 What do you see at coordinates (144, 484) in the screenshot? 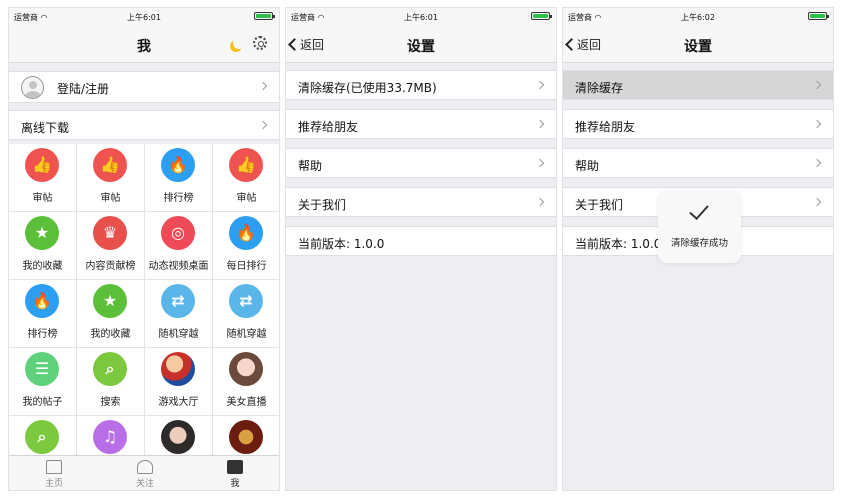
I see `tab-follow-label: 关注` at bounding box center [144, 484].